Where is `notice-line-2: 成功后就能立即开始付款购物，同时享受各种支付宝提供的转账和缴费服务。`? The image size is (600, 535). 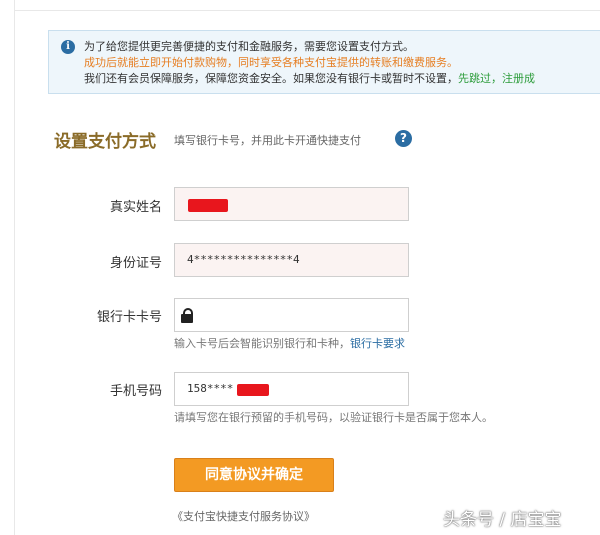 notice-line-2: 成功后就能立即开始付款购物，同时享受各种支付宝提供的转账和缴费服务。 is located at coordinates (271, 62).